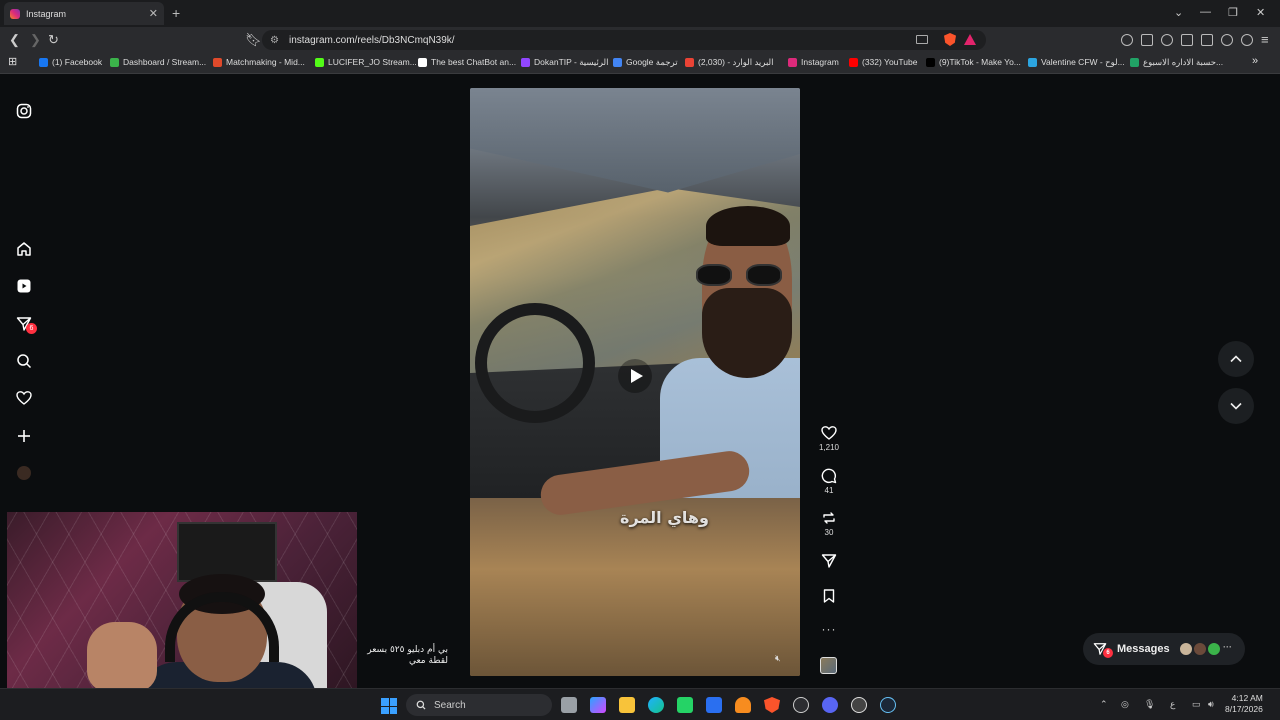 Image resolution: width=1280 pixels, height=720 pixels. What do you see at coordinates (569, 705) in the screenshot?
I see `task-view-icon` at bounding box center [569, 705].